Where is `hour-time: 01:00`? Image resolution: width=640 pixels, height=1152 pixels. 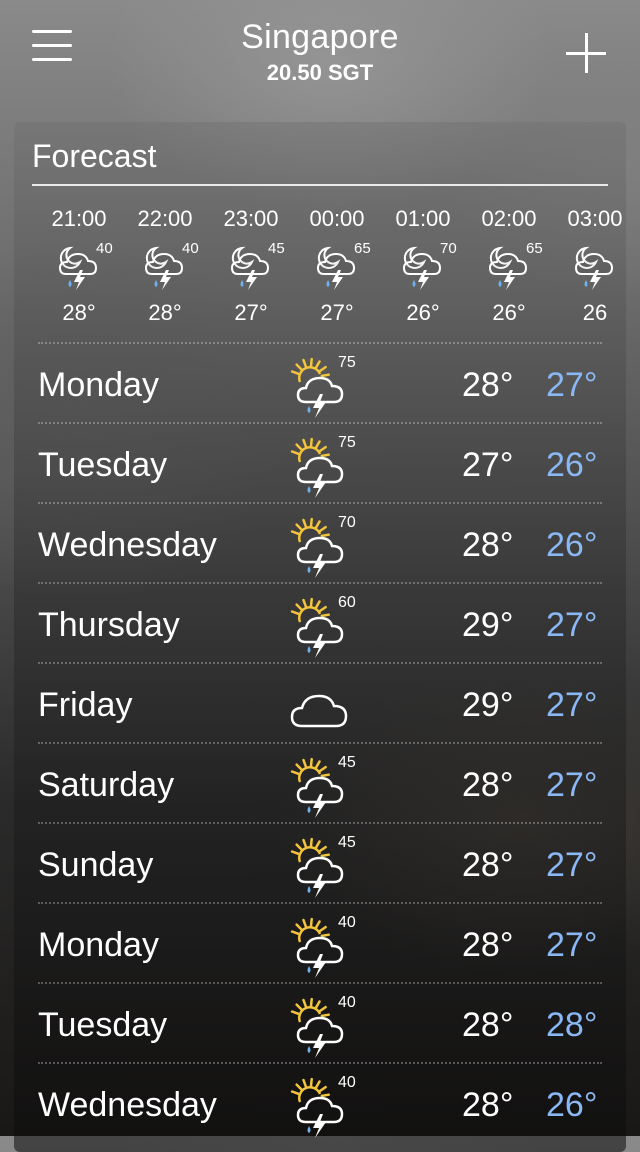 hour-time: 01:00 is located at coordinates (423, 218).